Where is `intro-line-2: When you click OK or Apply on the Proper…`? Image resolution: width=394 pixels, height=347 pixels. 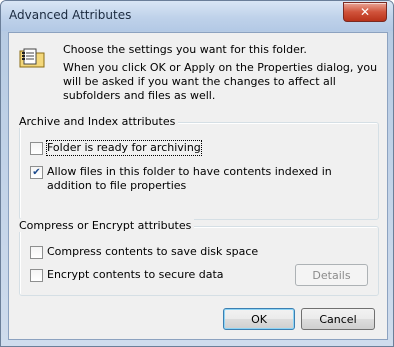
intro-line-2: When you click OK or Apply on the Proper… is located at coordinates (220, 81).